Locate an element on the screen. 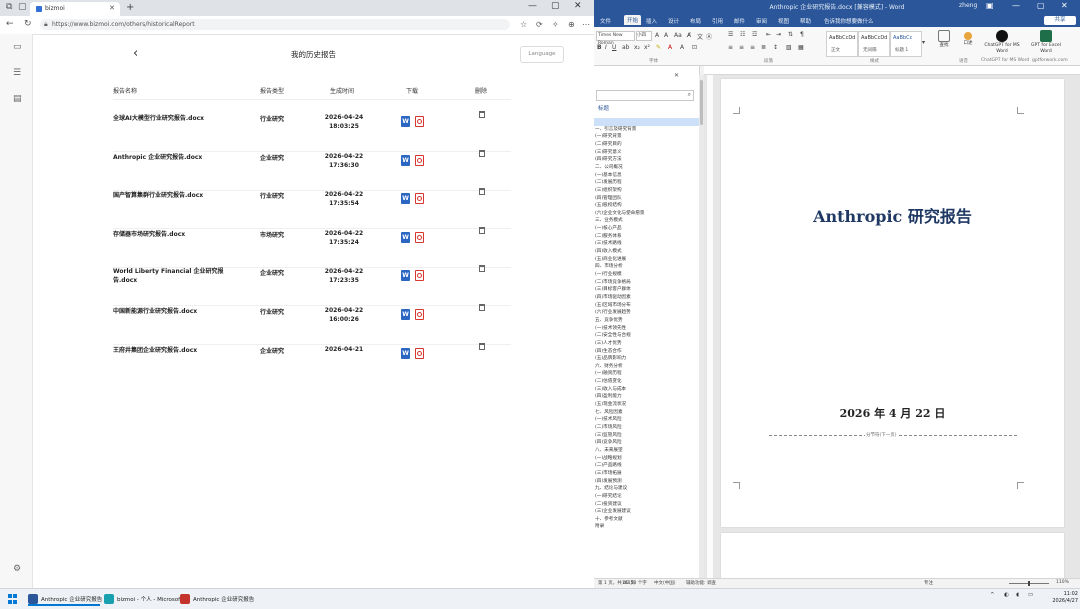 The width and height of the screenshot is (1080, 609). ribbon-tab: 插入 is located at coordinates (651, 21).